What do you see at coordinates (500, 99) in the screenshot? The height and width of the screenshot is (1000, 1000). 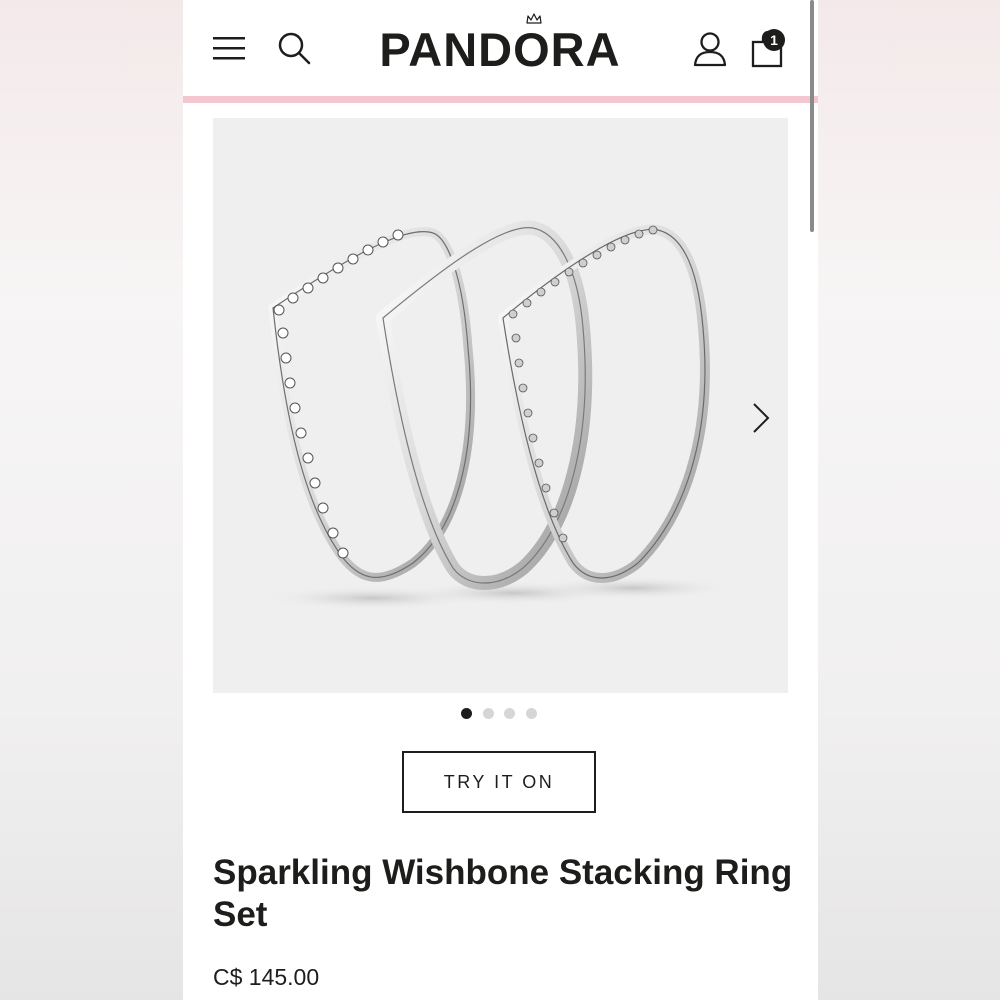 I see `promo-divider` at bounding box center [500, 99].